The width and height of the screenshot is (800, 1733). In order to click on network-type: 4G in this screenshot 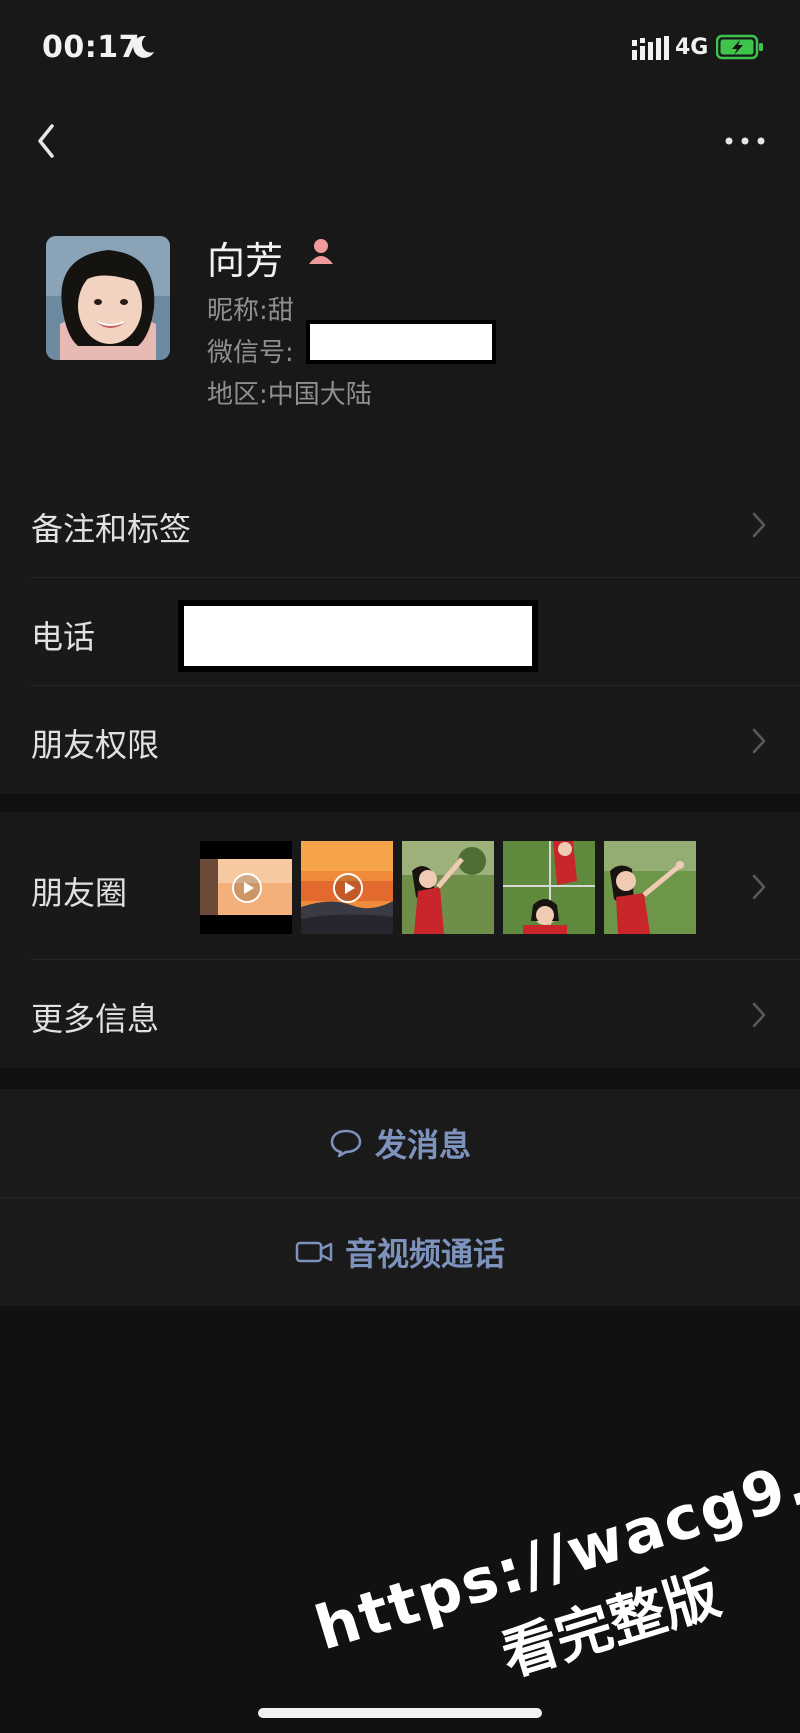, I will do `click(692, 47)`.